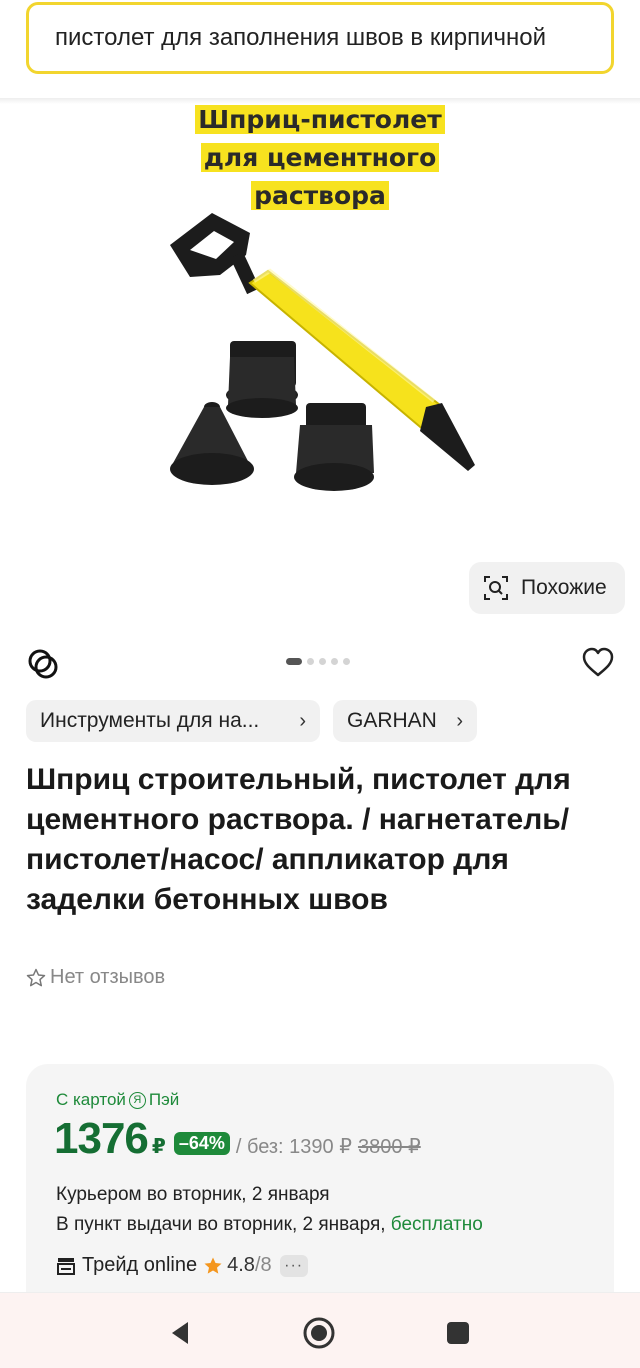 The height and width of the screenshot is (1368, 640). What do you see at coordinates (36, 977) in the screenshot?
I see `star-outline-icon` at bounding box center [36, 977].